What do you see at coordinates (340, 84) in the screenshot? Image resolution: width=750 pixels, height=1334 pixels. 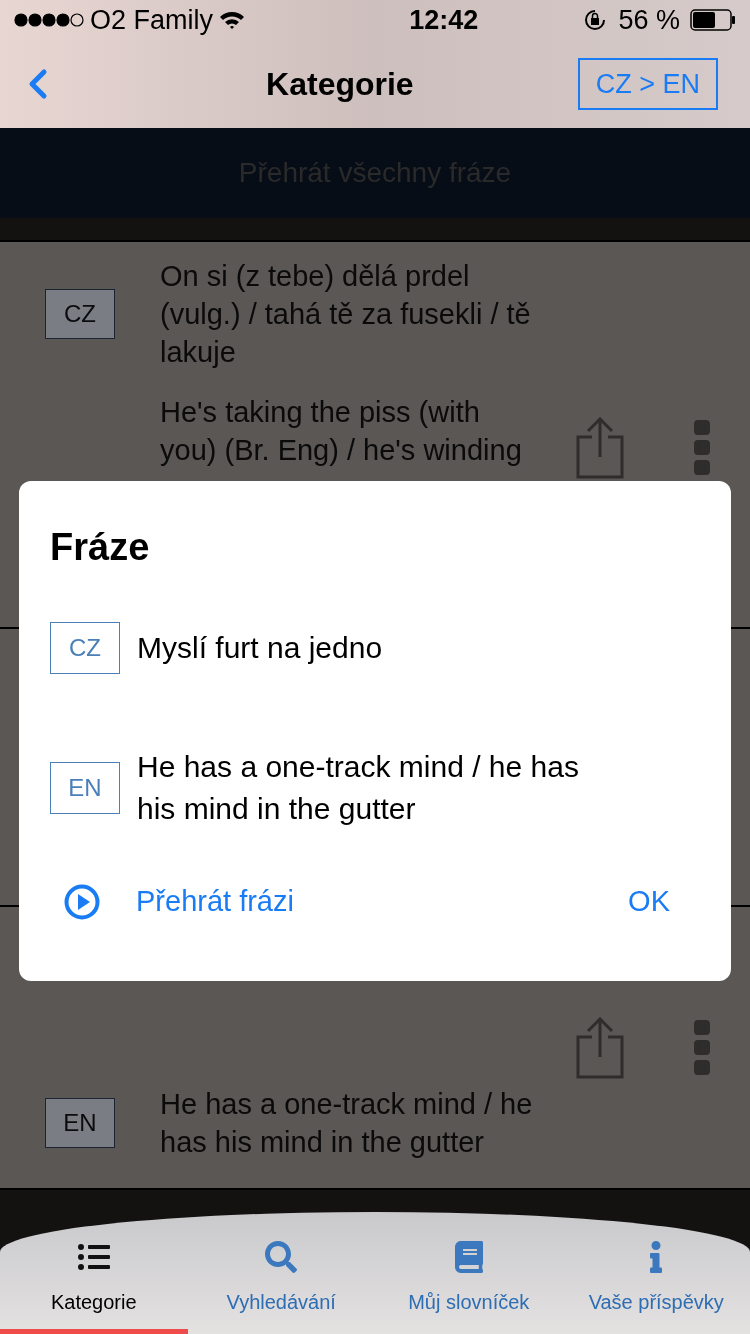 I see `screen-title: Kategorie` at bounding box center [340, 84].